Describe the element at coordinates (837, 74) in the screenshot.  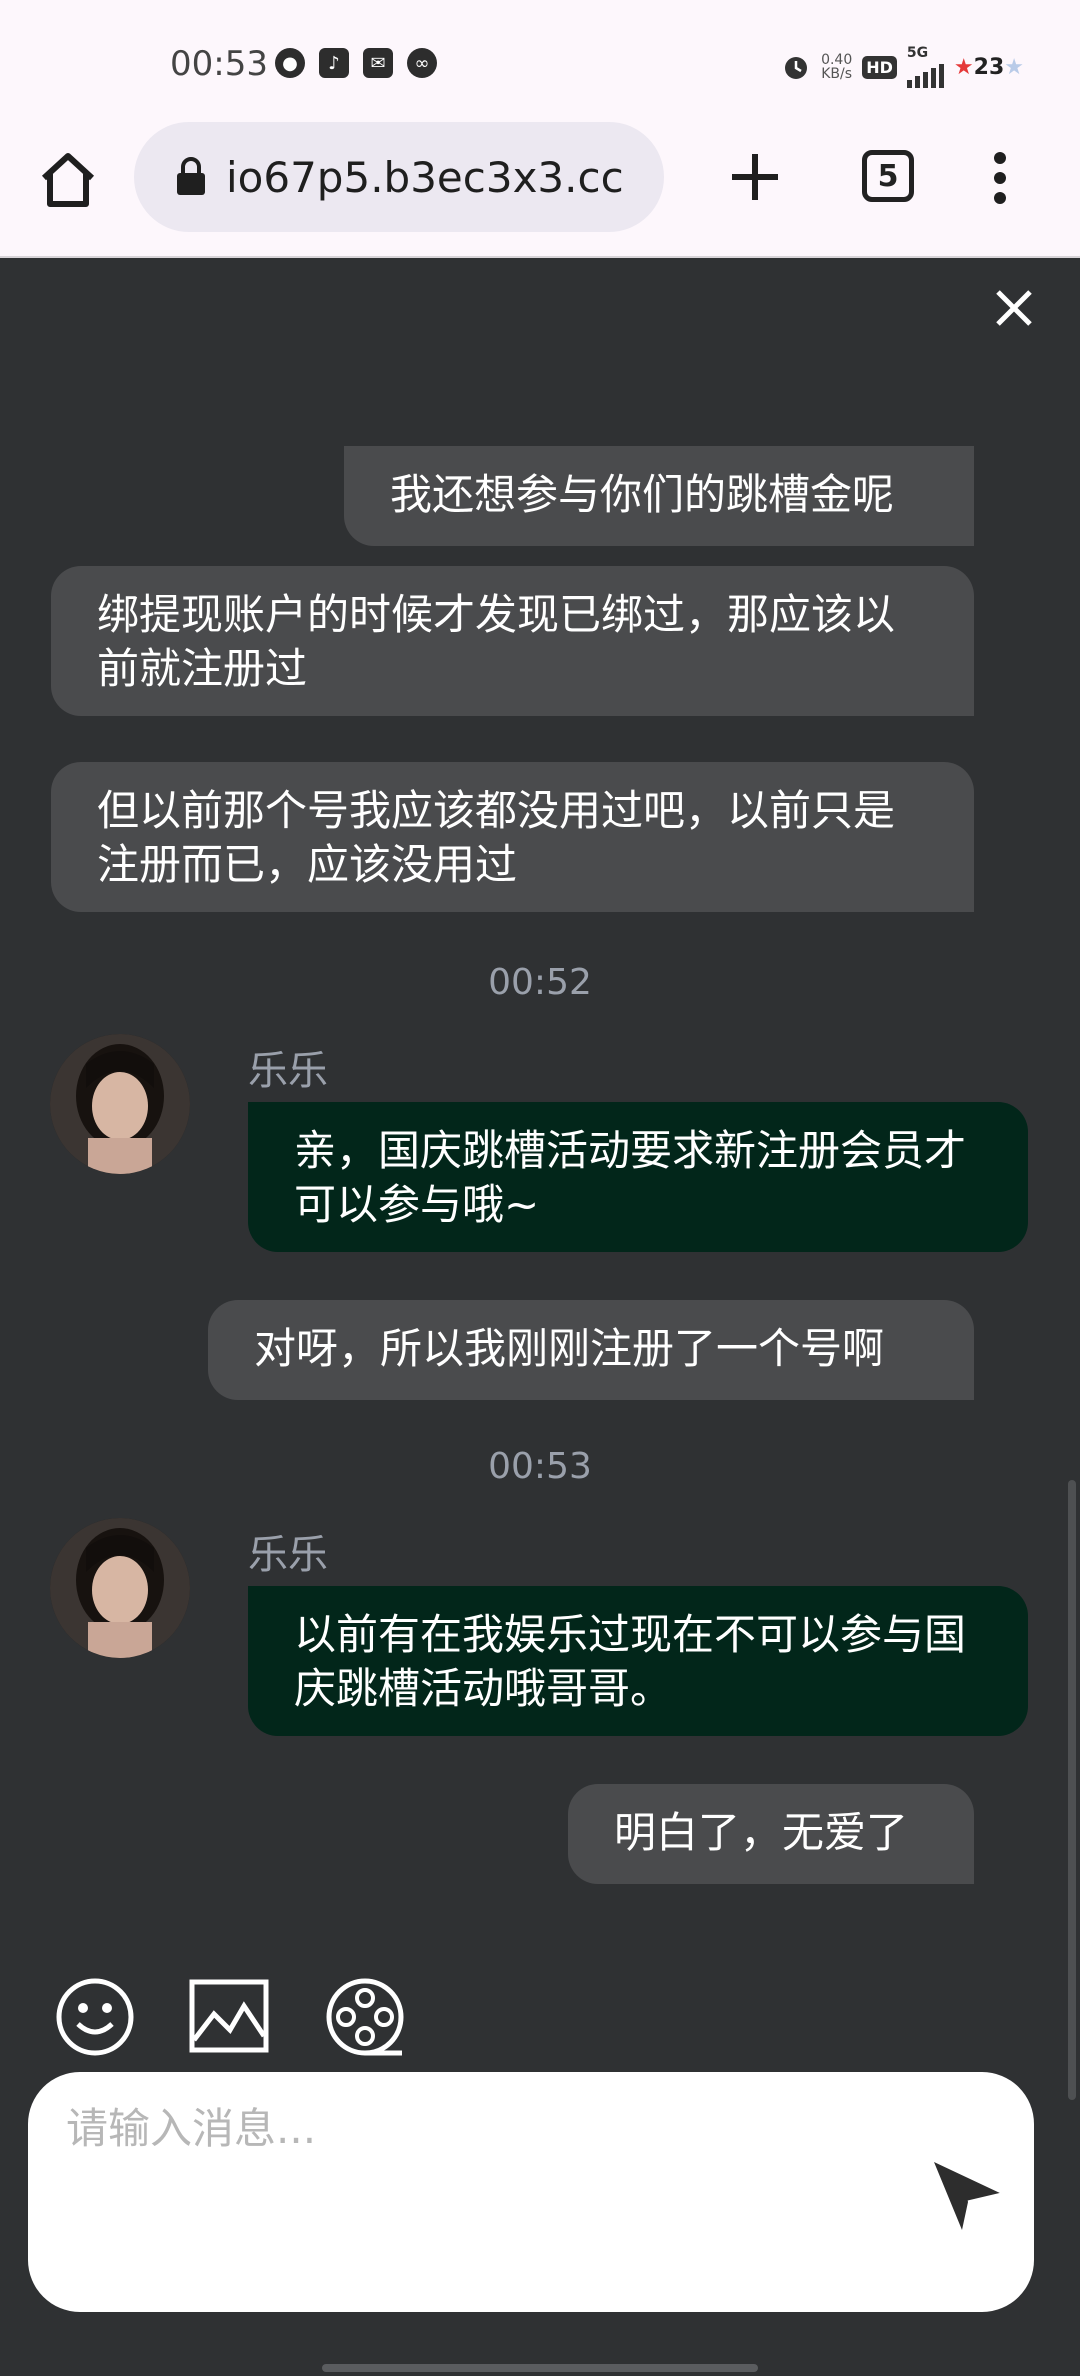
I see `net-speed-unit: KB/s` at that location.